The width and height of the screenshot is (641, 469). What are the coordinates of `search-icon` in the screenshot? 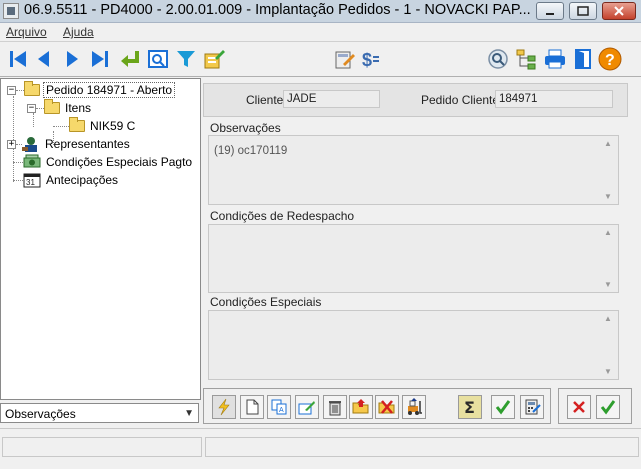 It's located at (498, 59).